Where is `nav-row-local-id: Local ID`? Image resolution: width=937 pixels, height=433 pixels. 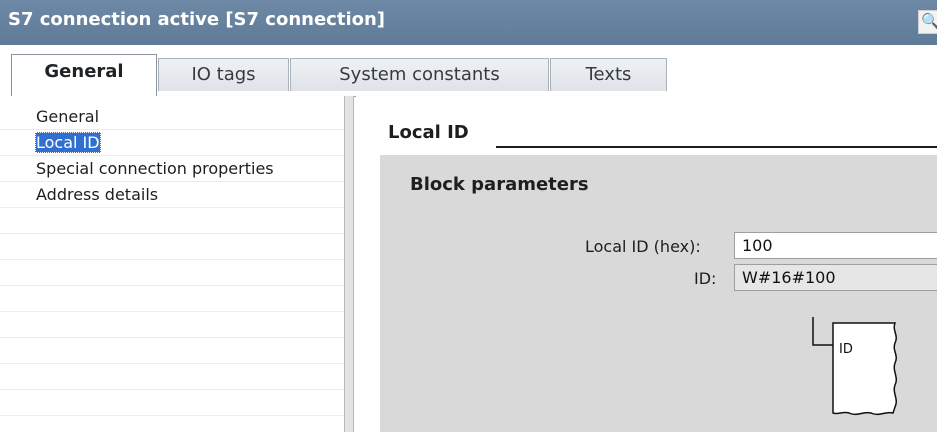
nav-row-local-id: Local ID is located at coordinates (172, 143).